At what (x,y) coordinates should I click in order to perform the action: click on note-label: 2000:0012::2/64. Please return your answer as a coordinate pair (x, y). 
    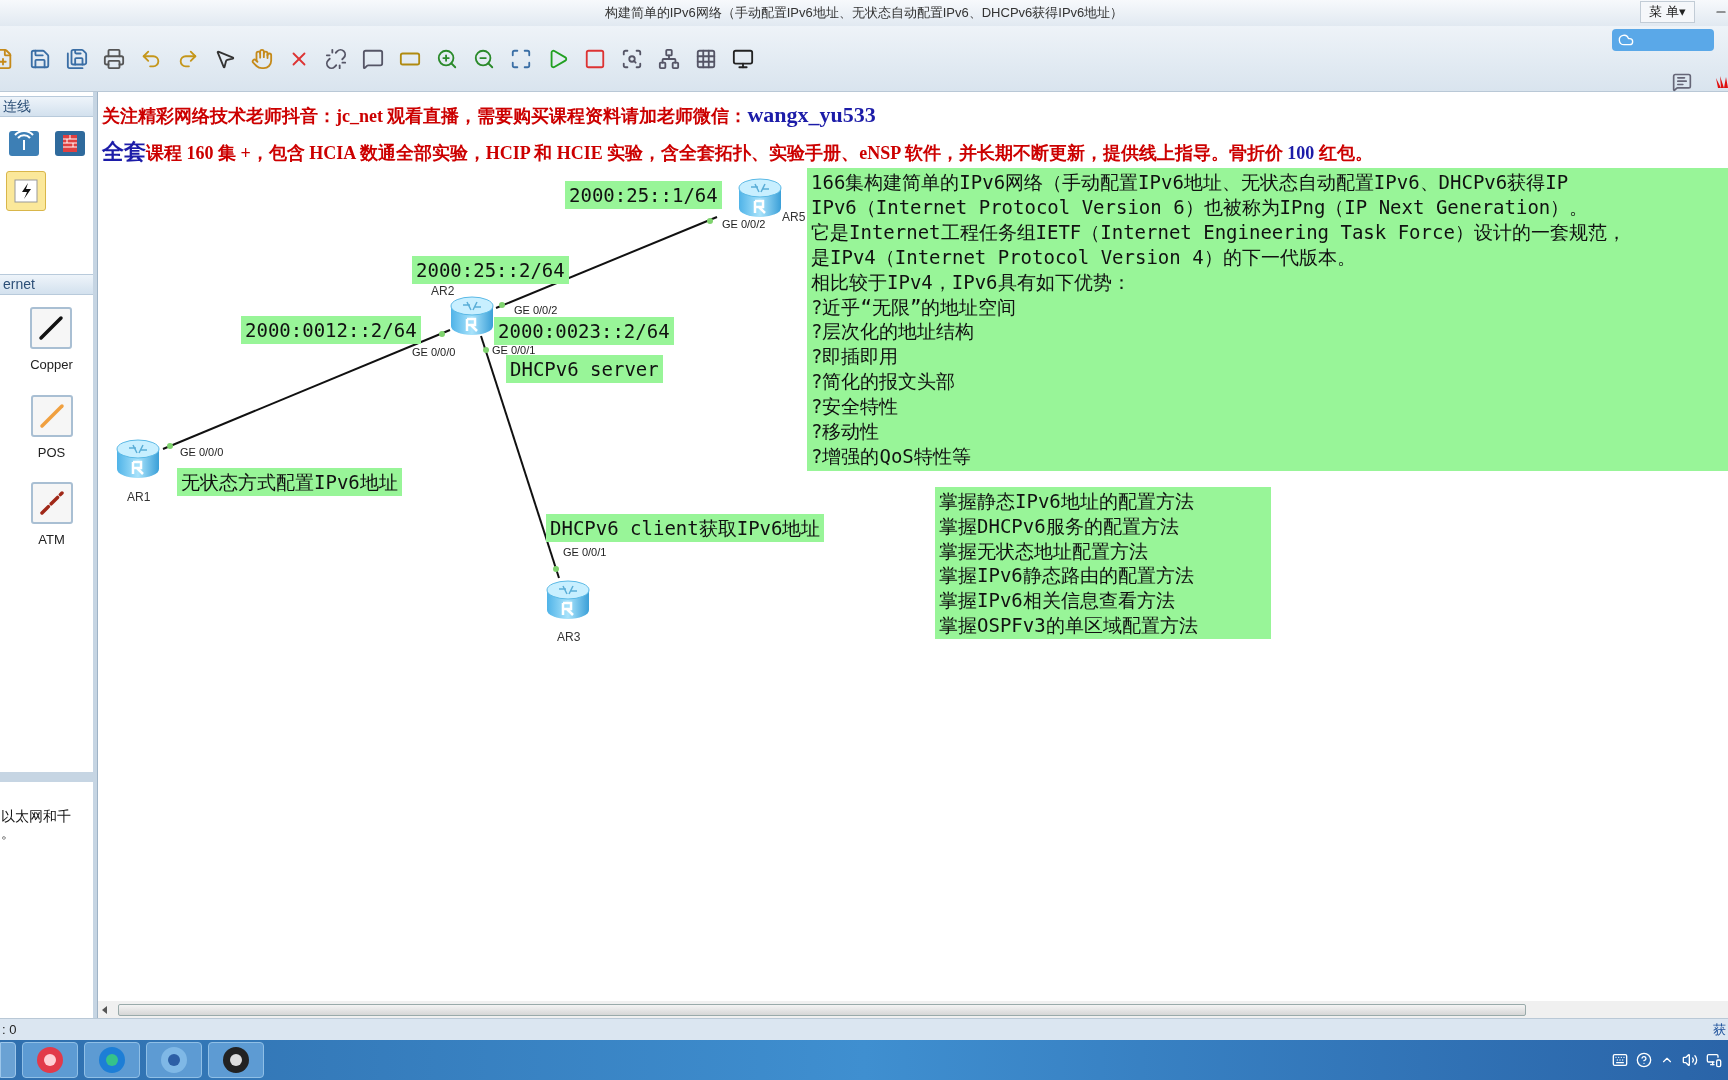
    Looking at the image, I should click on (331, 330).